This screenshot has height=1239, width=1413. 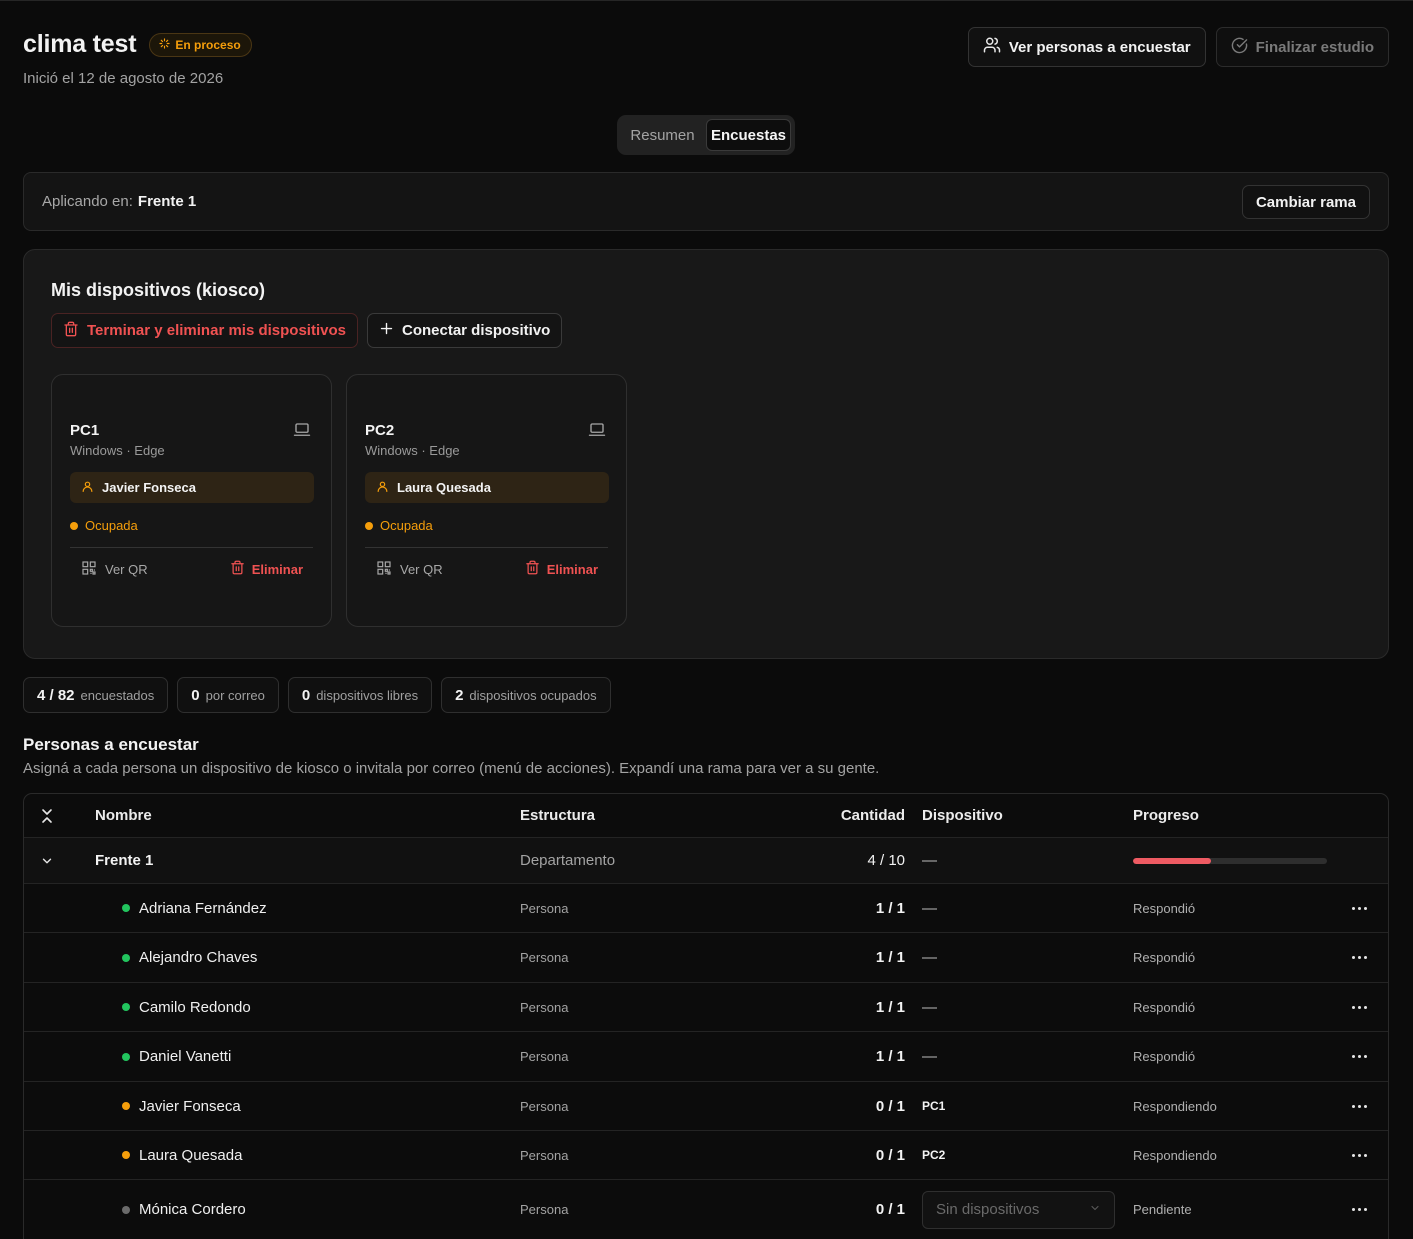 I want to click on person-quantity: 1 / 1, so click(x=890, y=908).